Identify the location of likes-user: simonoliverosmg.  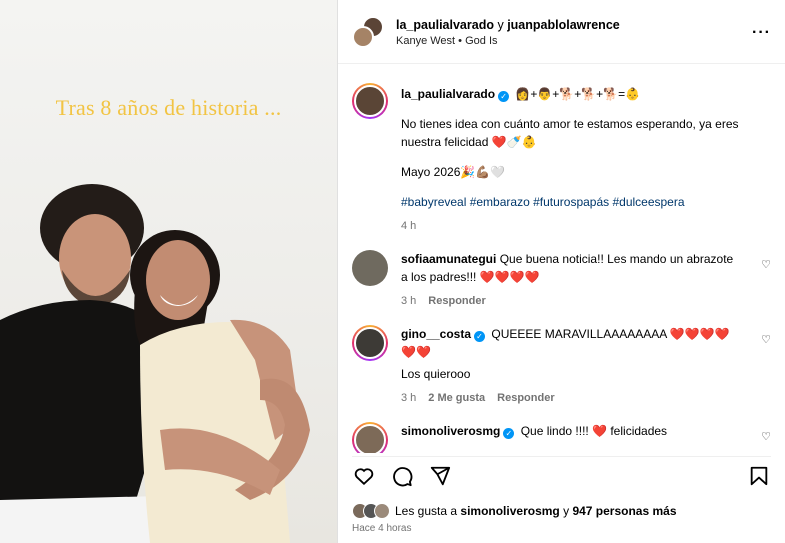
(509, 511).